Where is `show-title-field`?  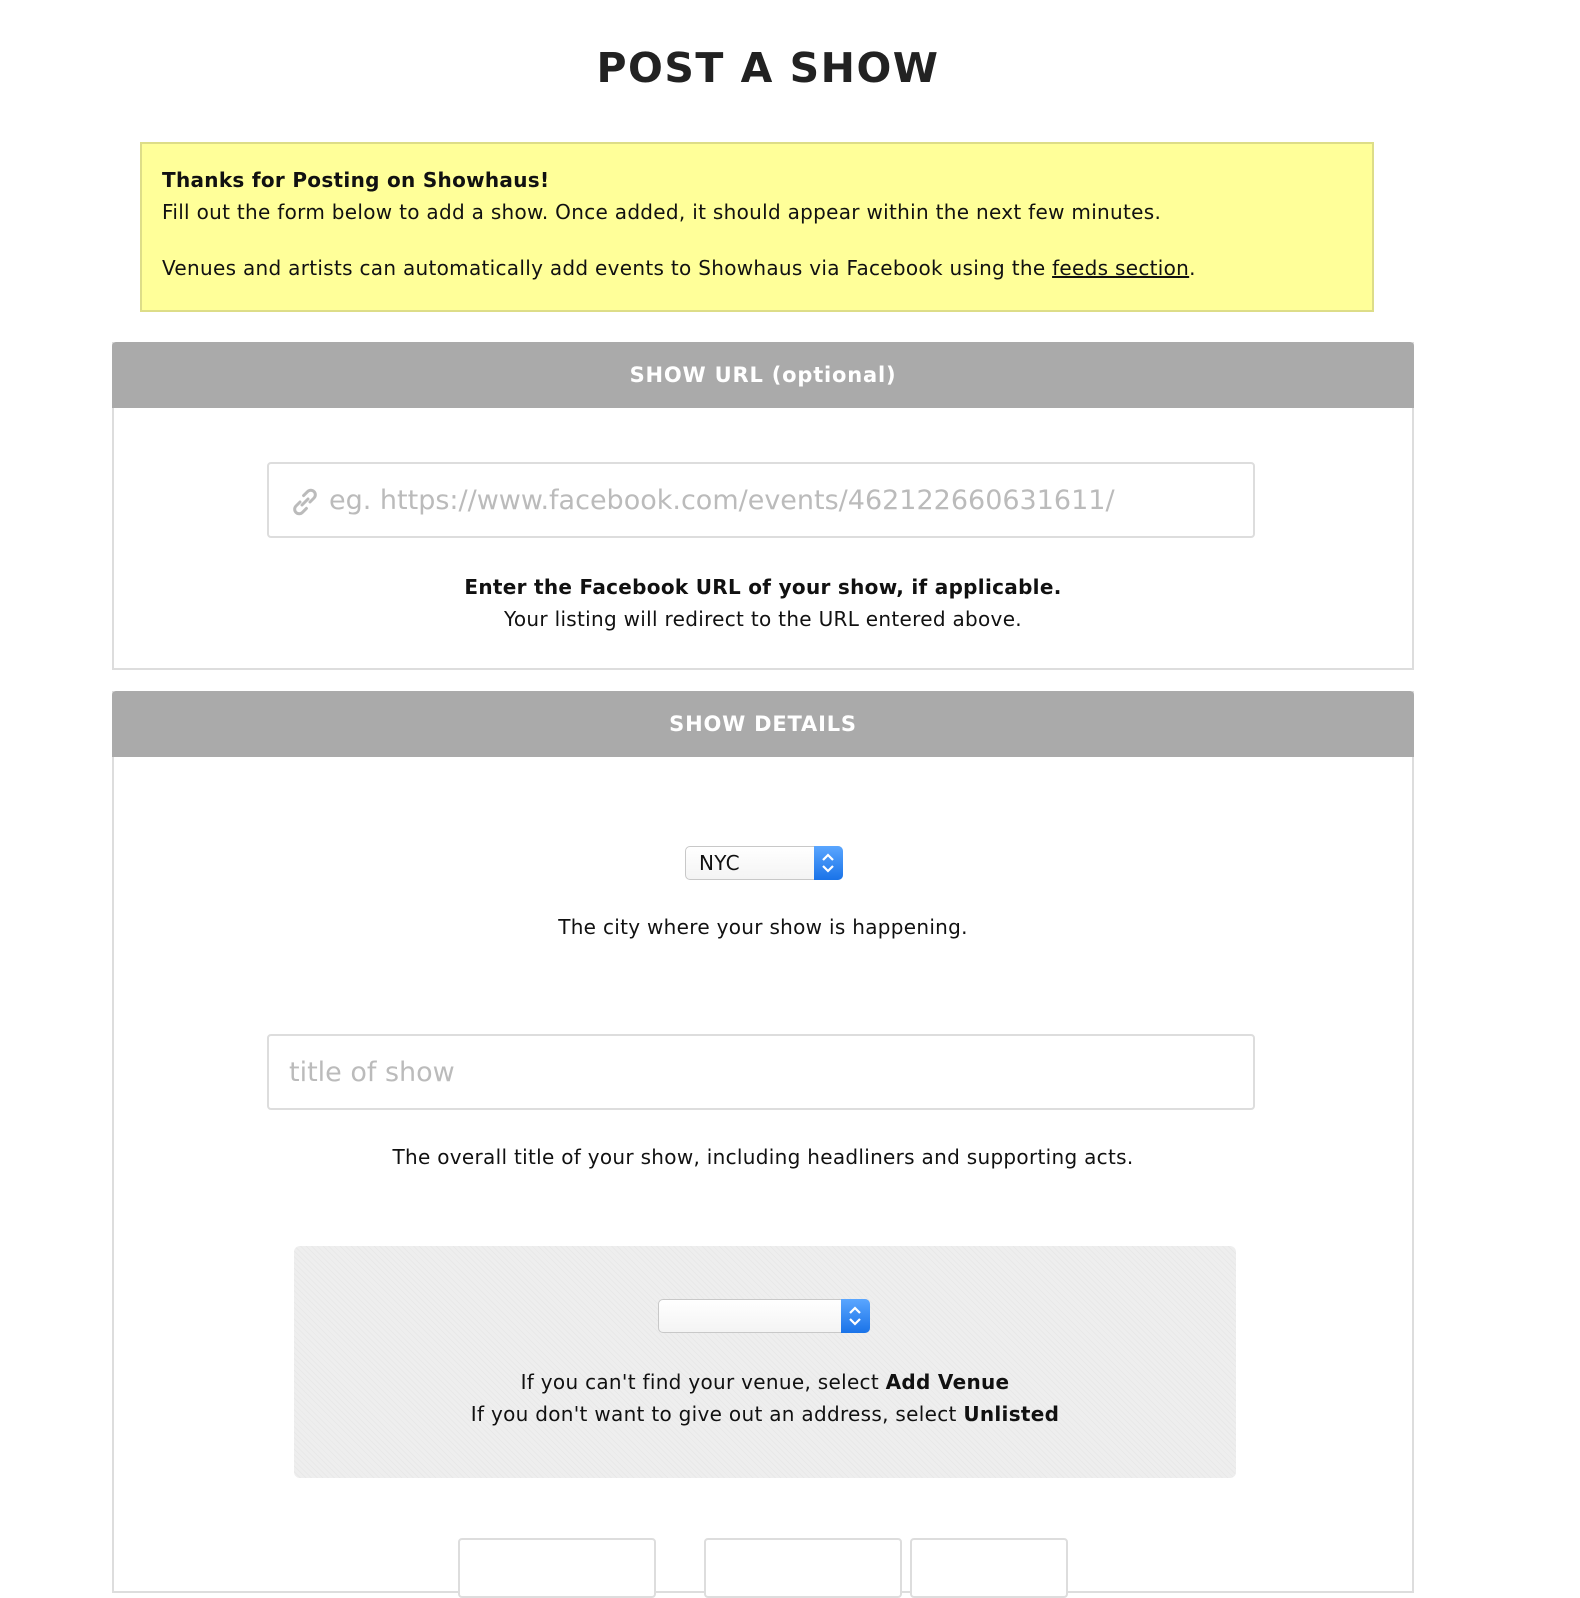 show-title-field is located at coordinates (761, 1072).